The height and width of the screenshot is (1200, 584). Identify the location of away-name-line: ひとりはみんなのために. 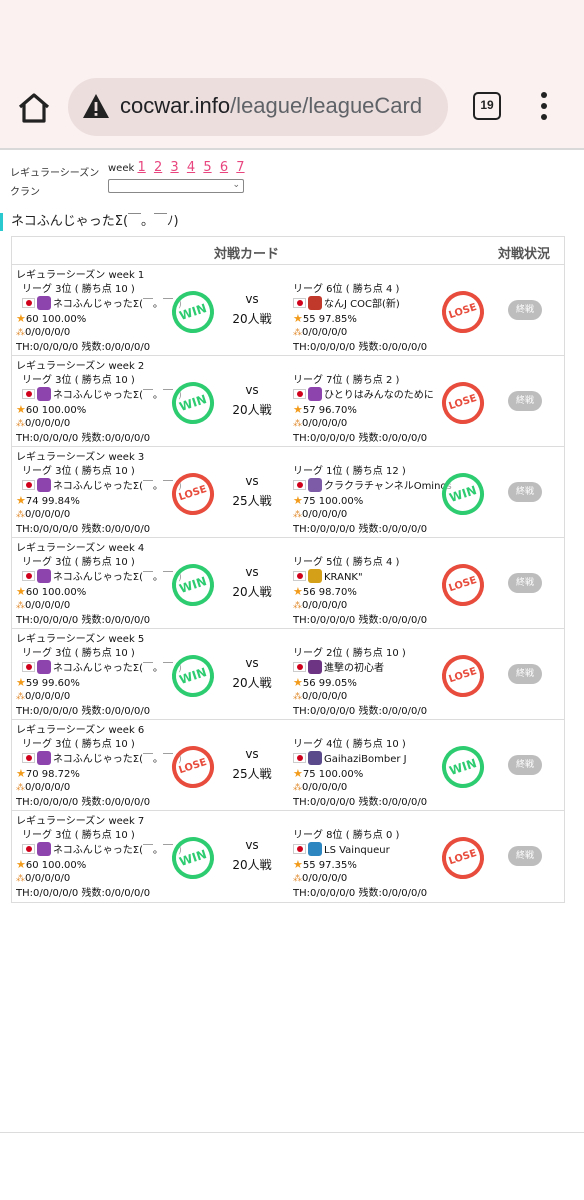
(378, 395).